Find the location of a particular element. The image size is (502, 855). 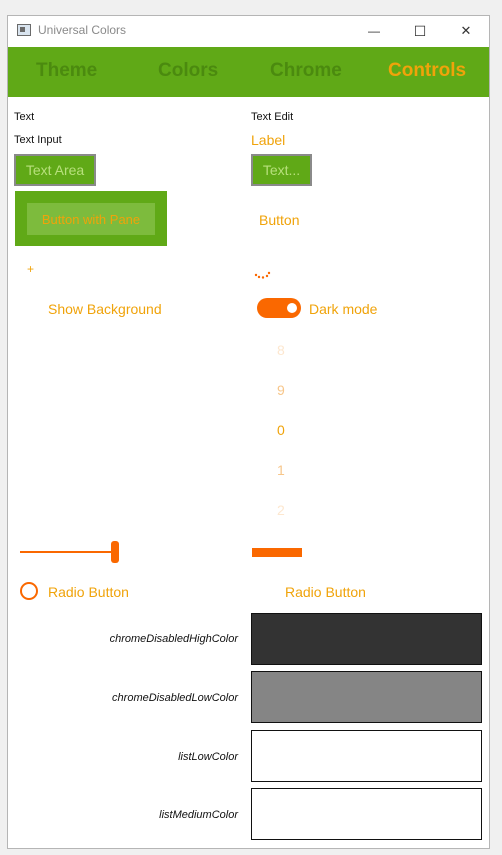

label-text: Label is located at coordinates (268, 140).